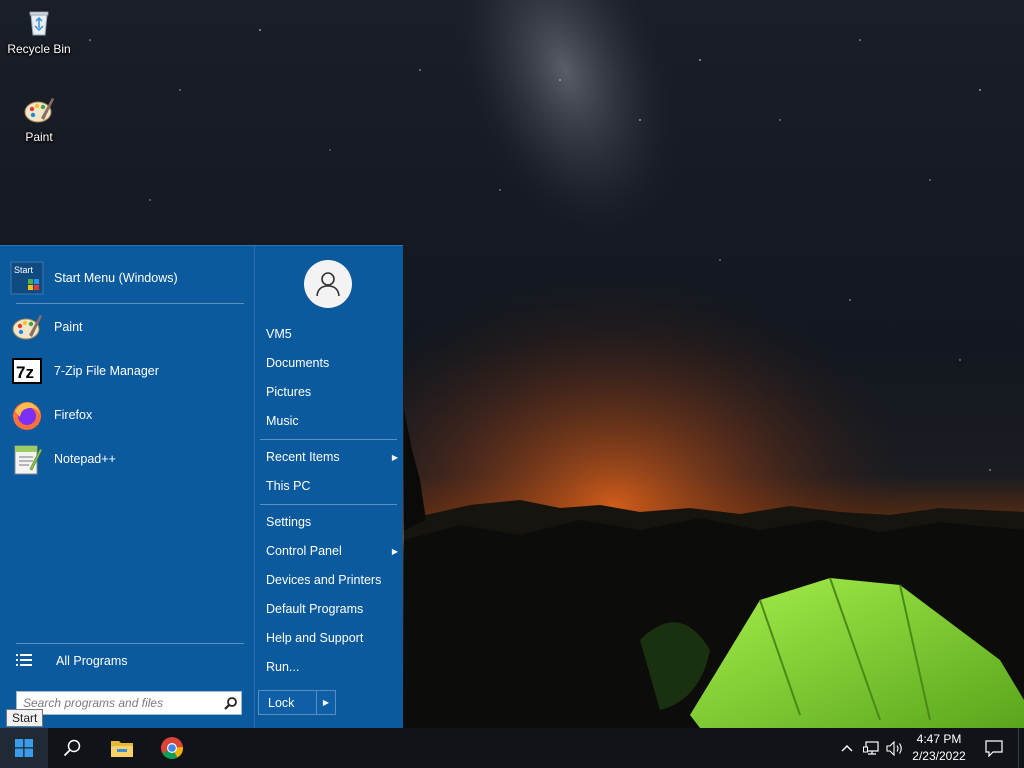 Image resolution: width=1024 pixels, height=768 pixels. I want to click on show-desktop-button, so click(1021, 748).